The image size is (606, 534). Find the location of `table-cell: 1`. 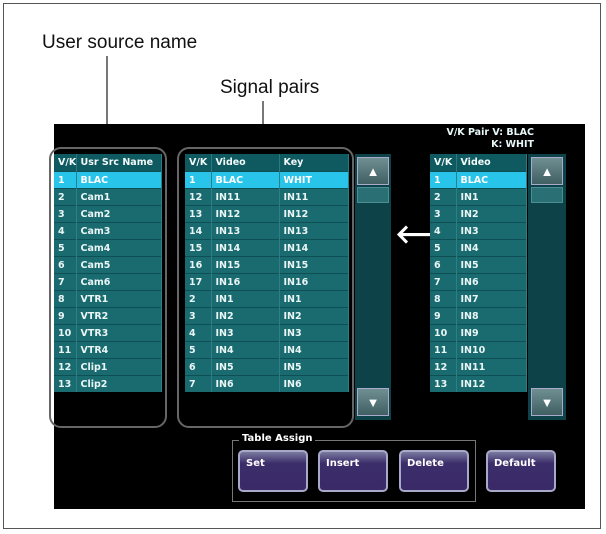

table-cell: 1 is located at coordinates (443, 180).